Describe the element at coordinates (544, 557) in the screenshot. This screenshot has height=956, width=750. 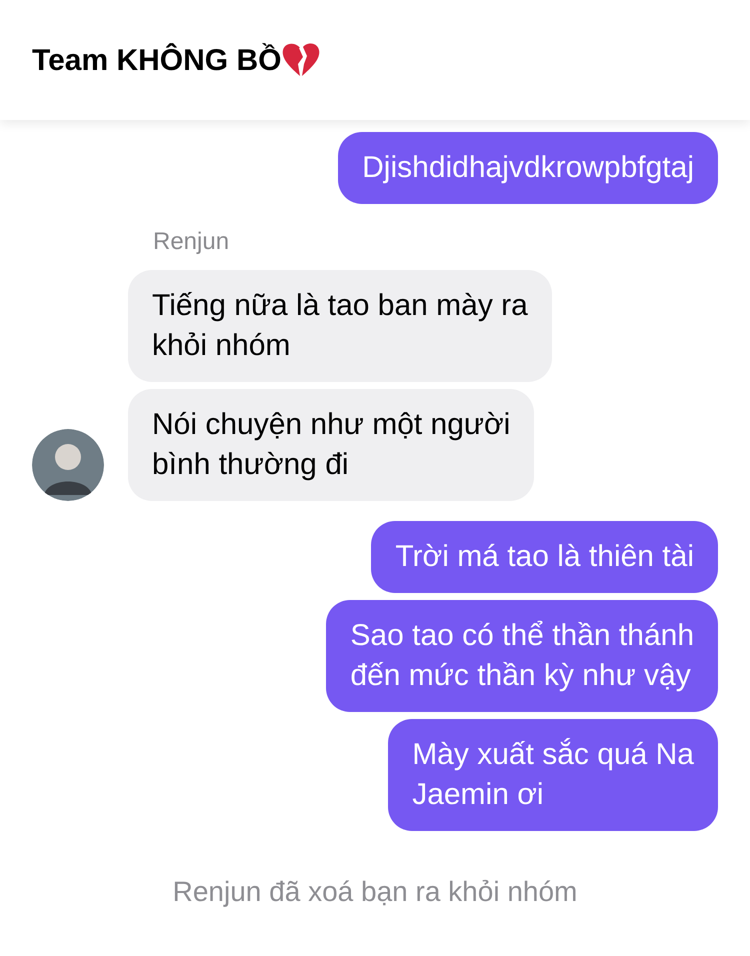
I see `sent-message: Trời má tao là thiên tài` at that location.